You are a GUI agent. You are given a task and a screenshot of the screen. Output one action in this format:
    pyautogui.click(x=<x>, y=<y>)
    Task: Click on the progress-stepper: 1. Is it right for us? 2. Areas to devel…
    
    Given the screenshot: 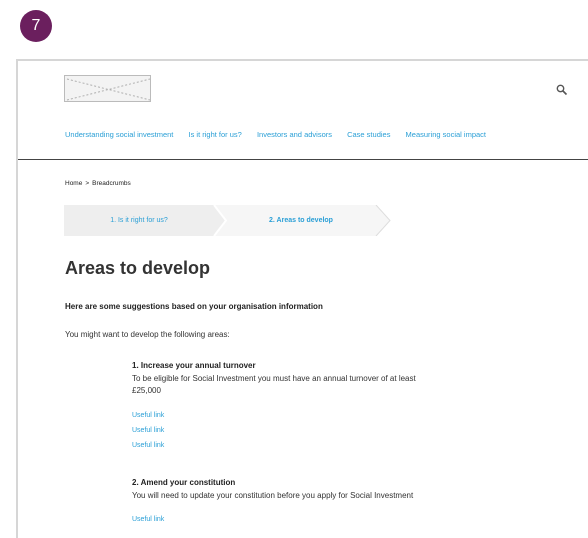 What is the action you would take?
    pyautogui.click(x=229, y=220)
    